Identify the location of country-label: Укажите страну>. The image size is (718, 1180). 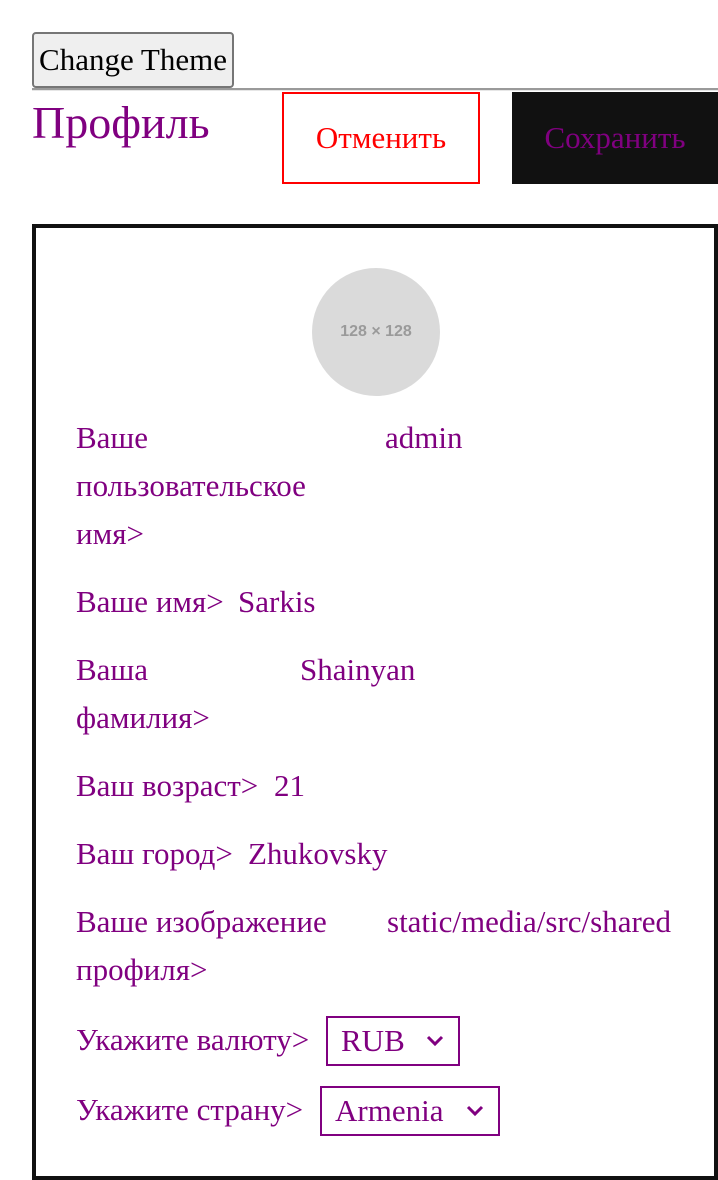
(190, 1109).